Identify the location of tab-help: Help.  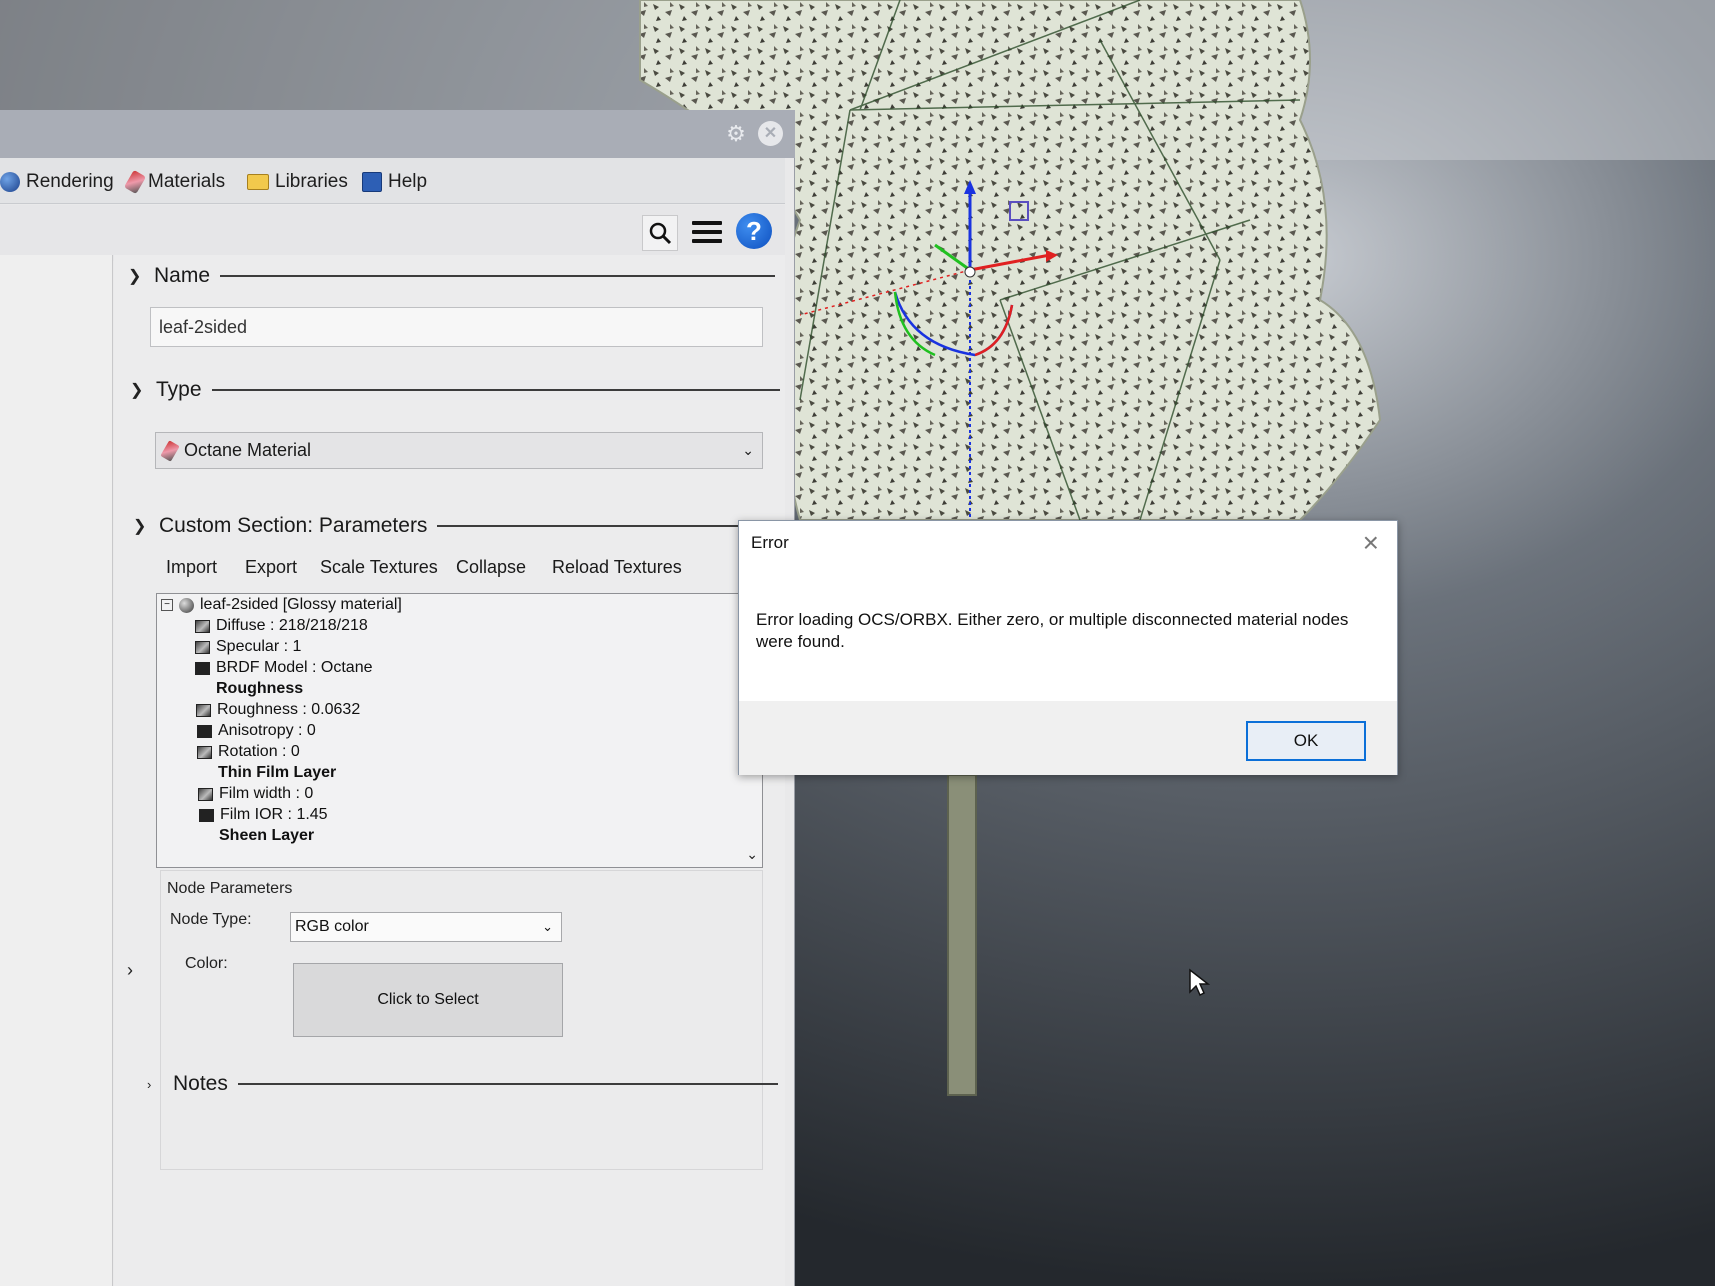
(394, 182).